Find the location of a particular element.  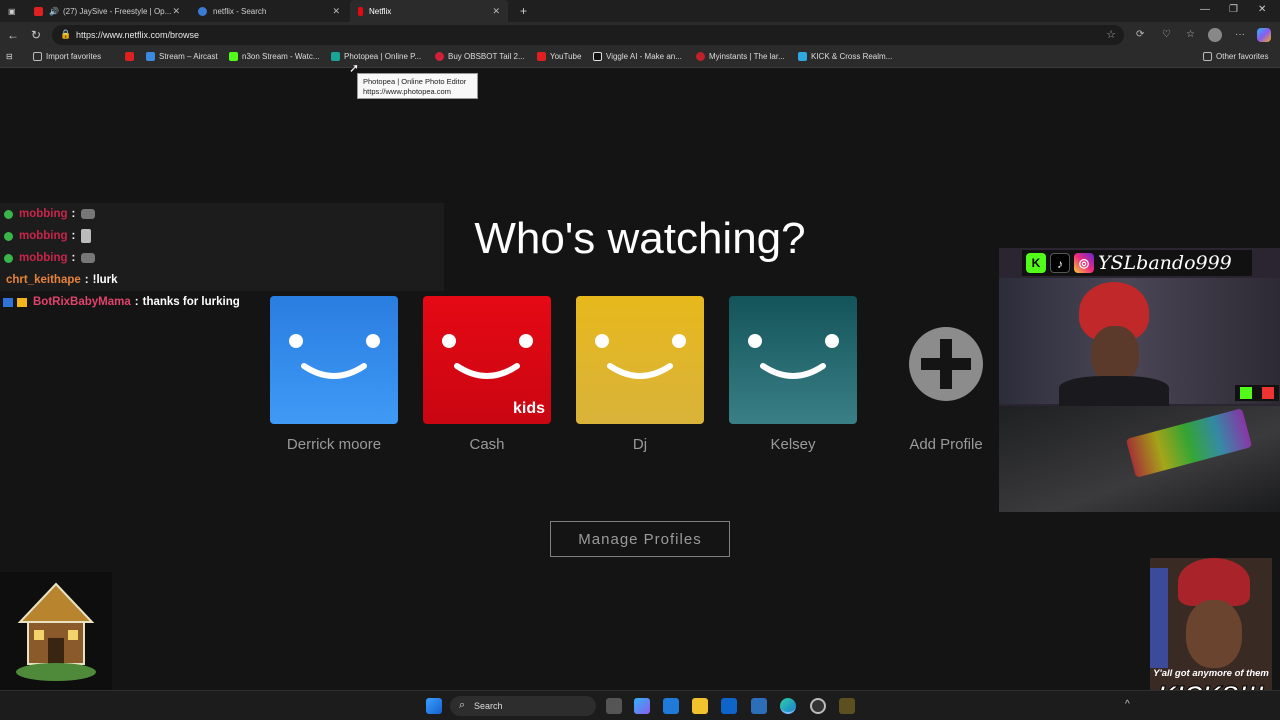

favorite-star-icon: ☆ is located at coordinates (1111, 34).